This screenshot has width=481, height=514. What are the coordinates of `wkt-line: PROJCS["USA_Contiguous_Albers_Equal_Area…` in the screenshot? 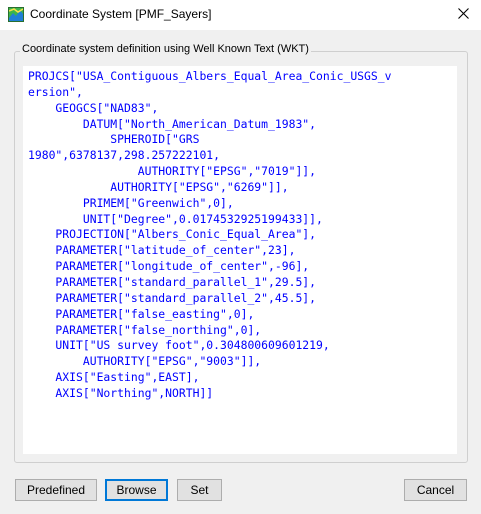 It's located at (210, 76).